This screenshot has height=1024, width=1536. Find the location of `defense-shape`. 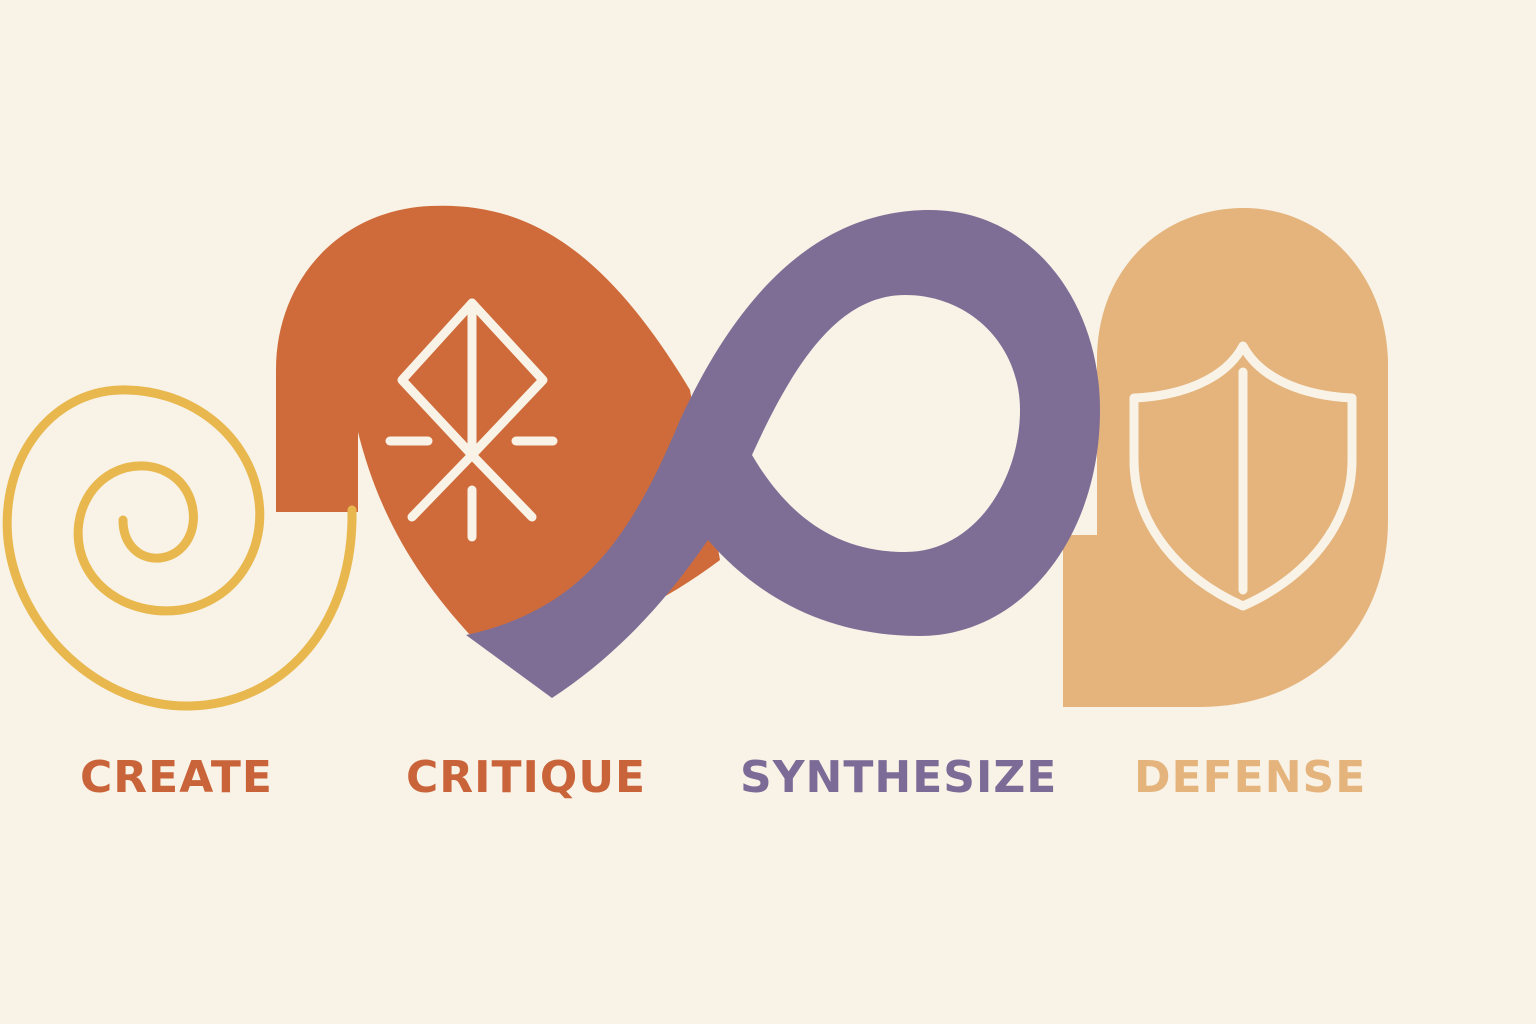

defense-shape is located at coordinates (1225, 457).